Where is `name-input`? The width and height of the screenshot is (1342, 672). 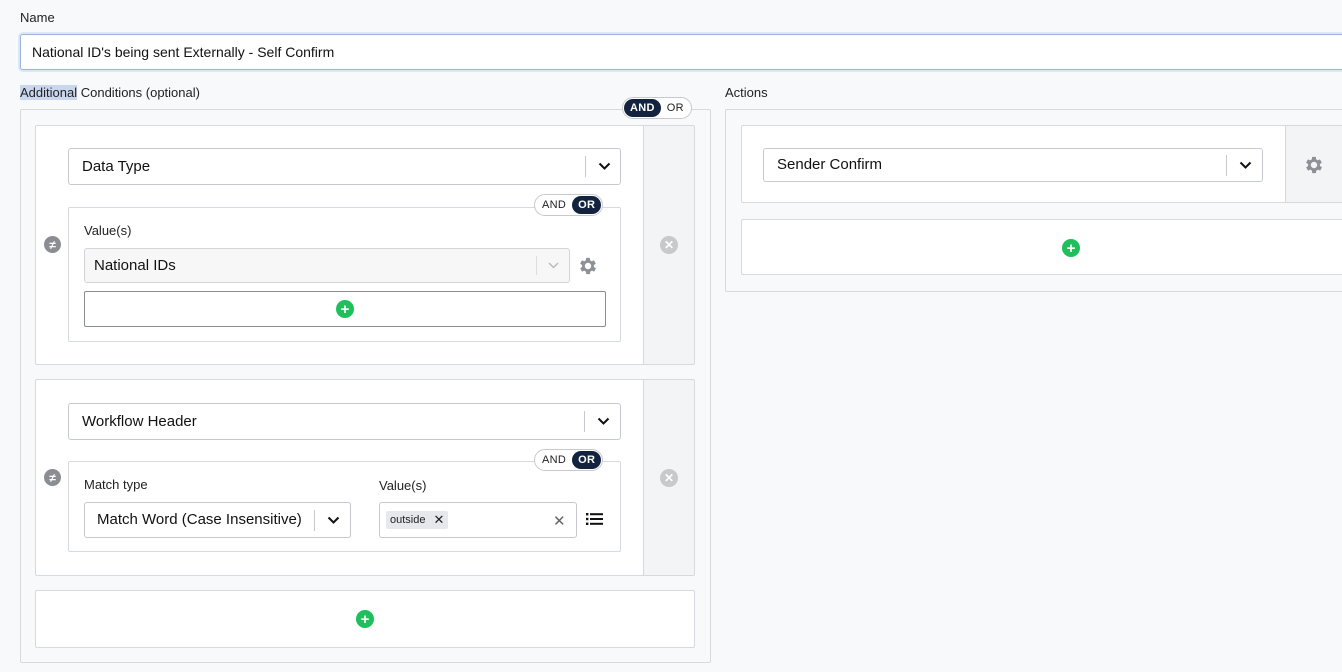 name-input is located at coordinates (681, 52).